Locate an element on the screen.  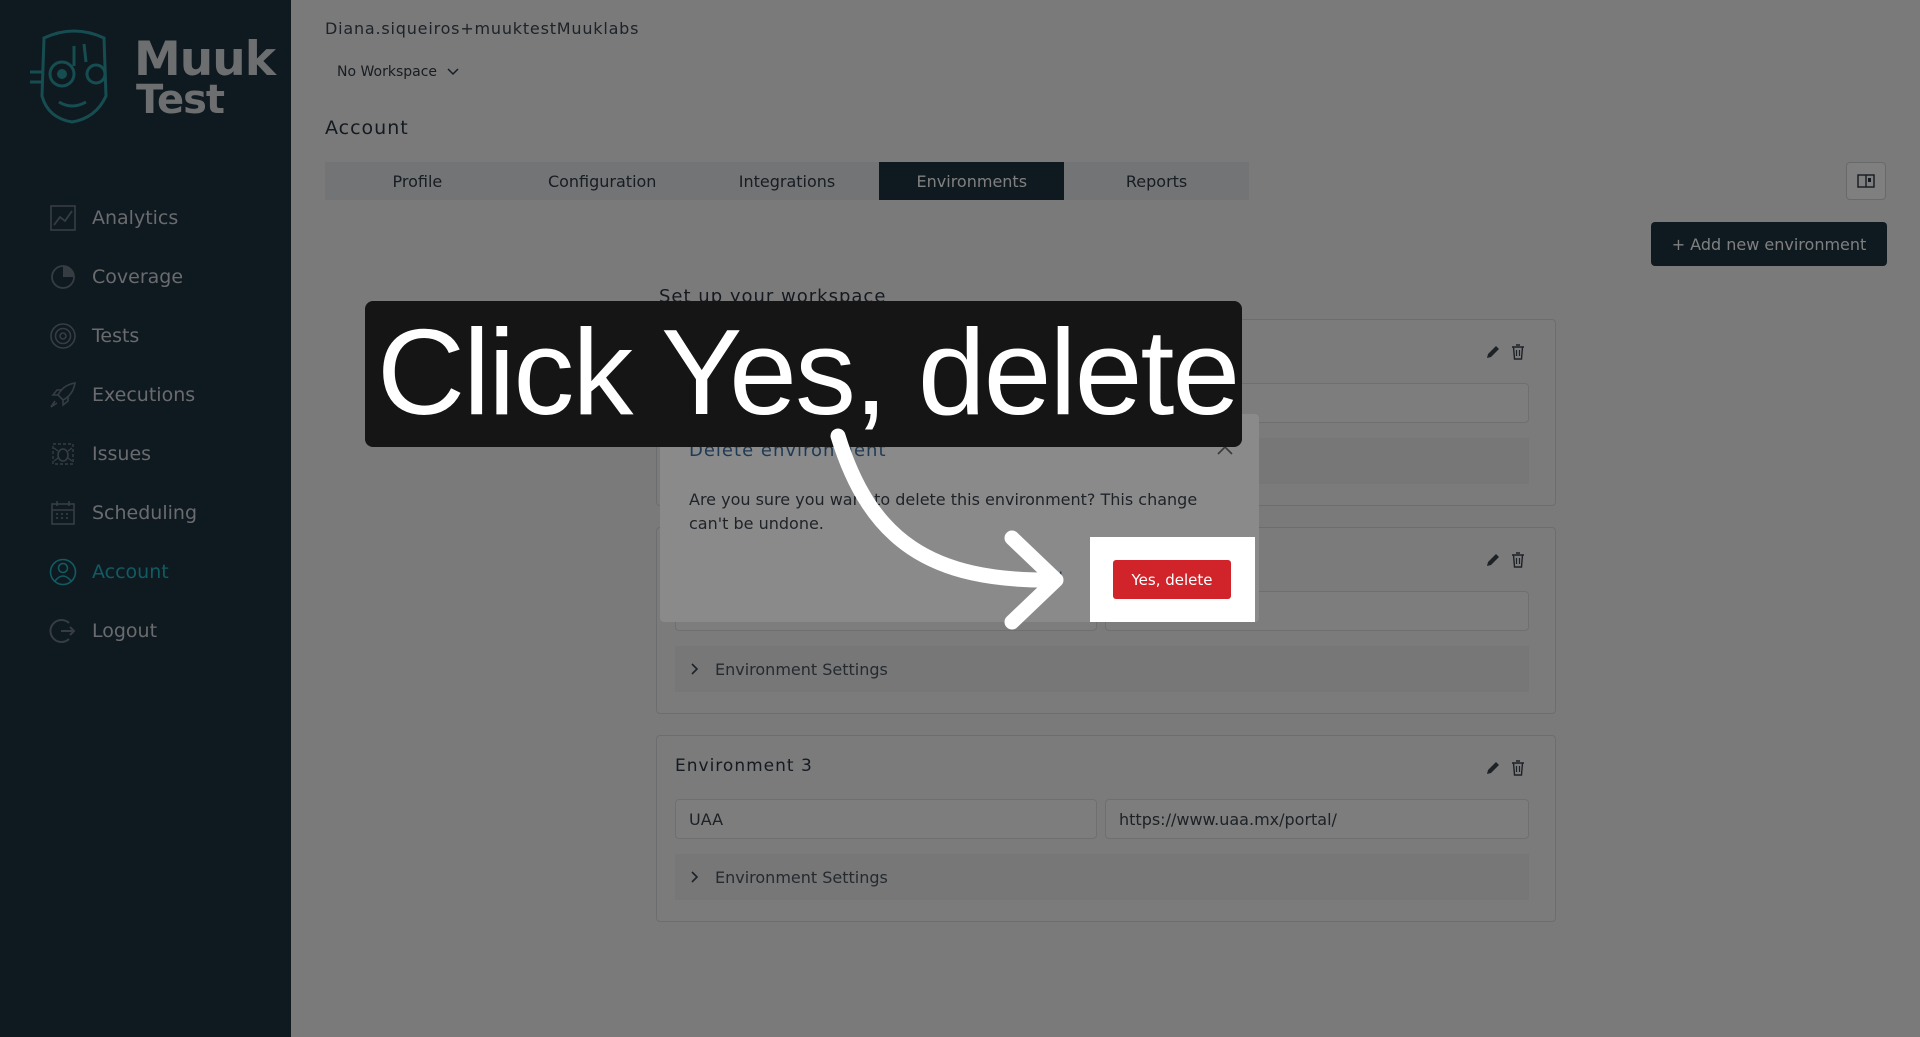
cancel-button: Cancel is located at coordinates (1037, 578).